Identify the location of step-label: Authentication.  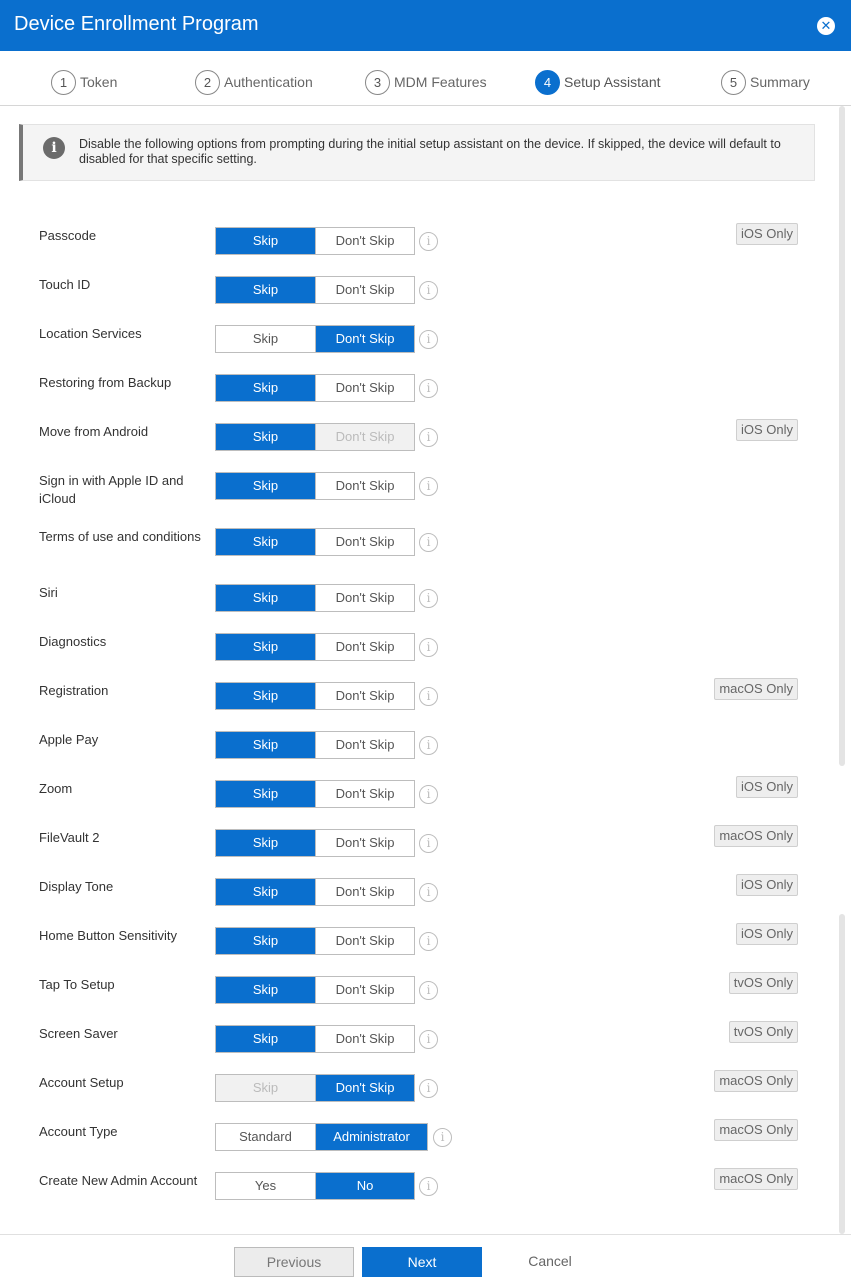
(268, 82).